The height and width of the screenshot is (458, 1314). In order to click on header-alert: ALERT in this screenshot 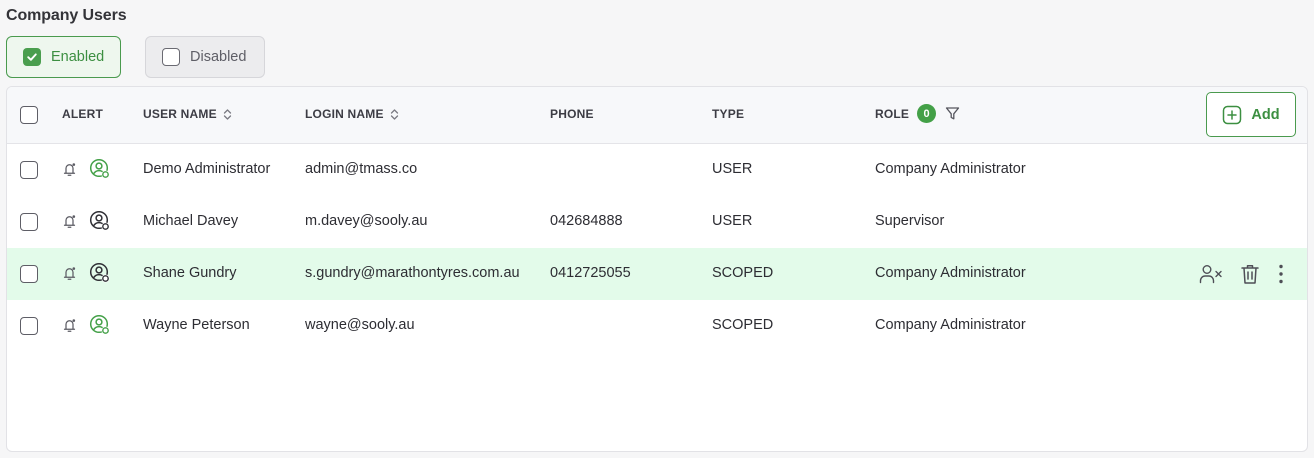, I will do `click(82, 114)`.